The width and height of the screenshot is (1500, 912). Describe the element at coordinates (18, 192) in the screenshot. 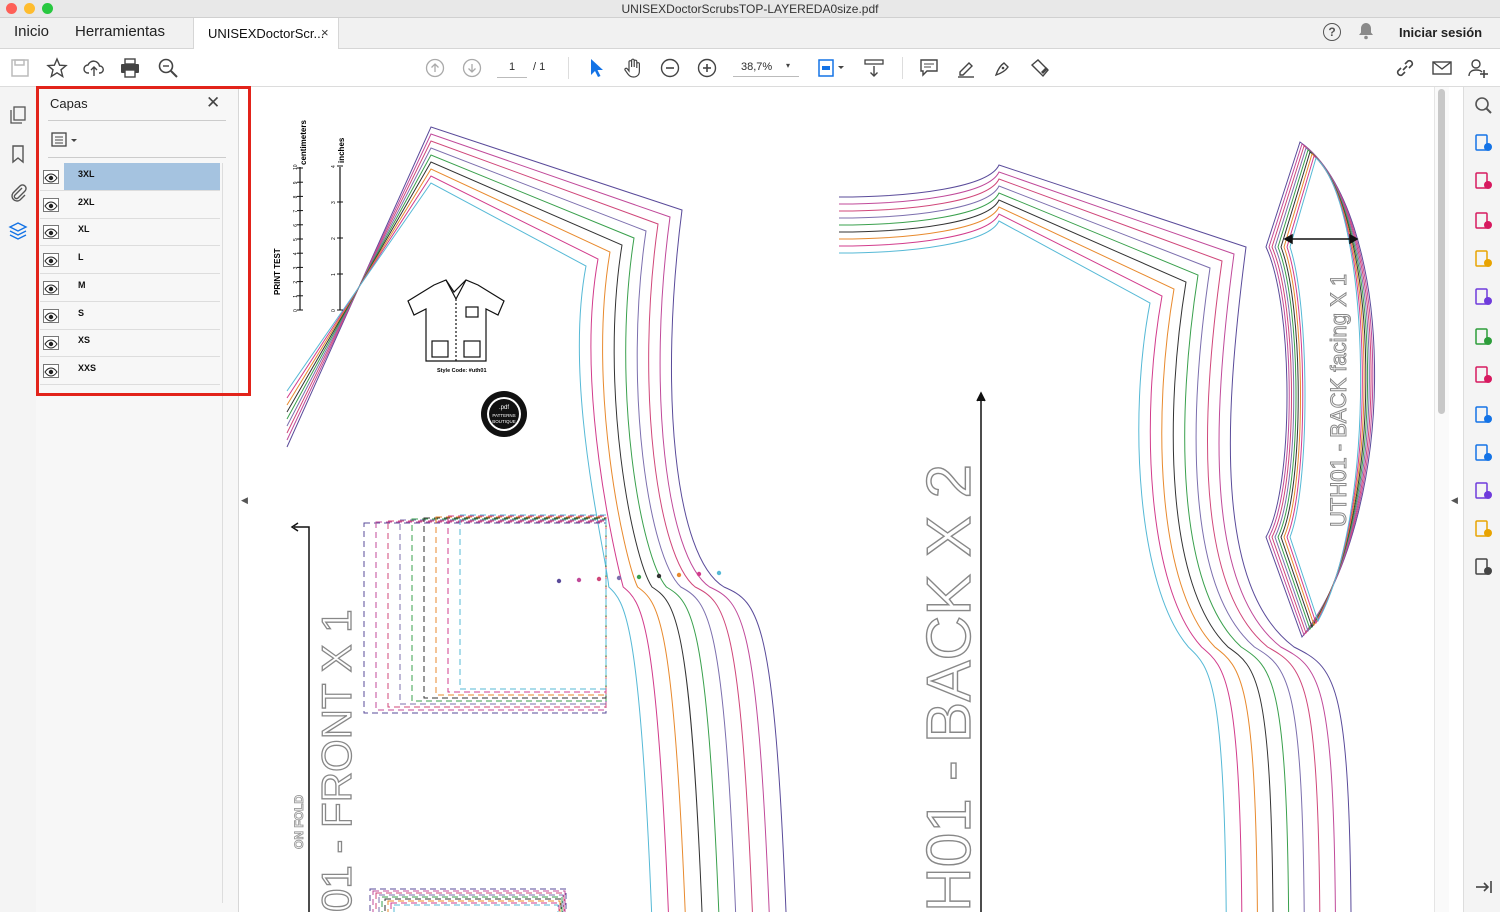

I see `attachment-icon` at that location.